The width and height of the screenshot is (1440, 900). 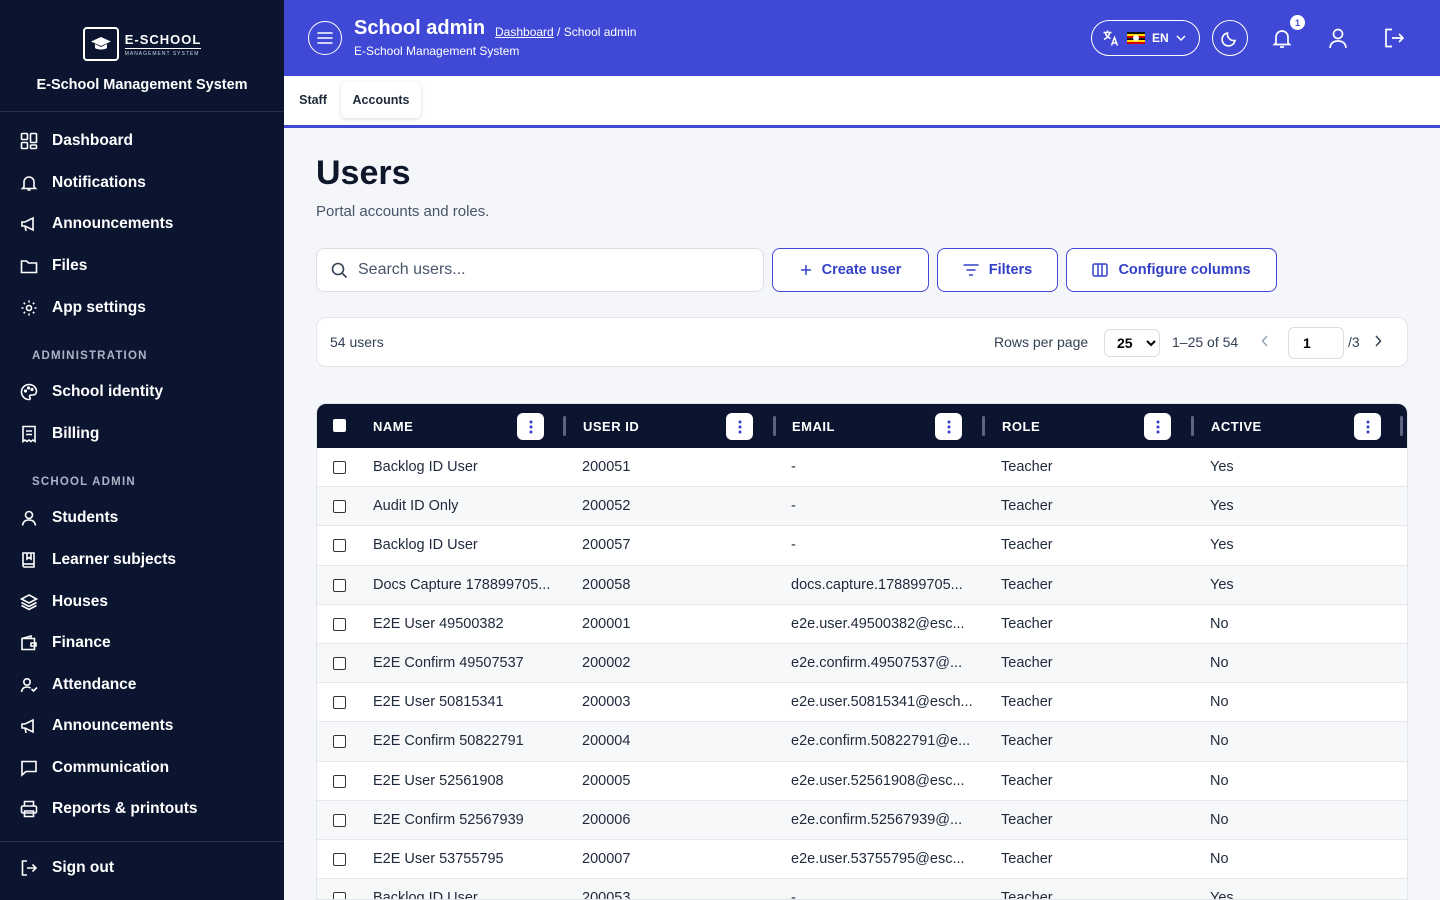 I want to click on select-all-checkbox, so click(x=339, y=425).